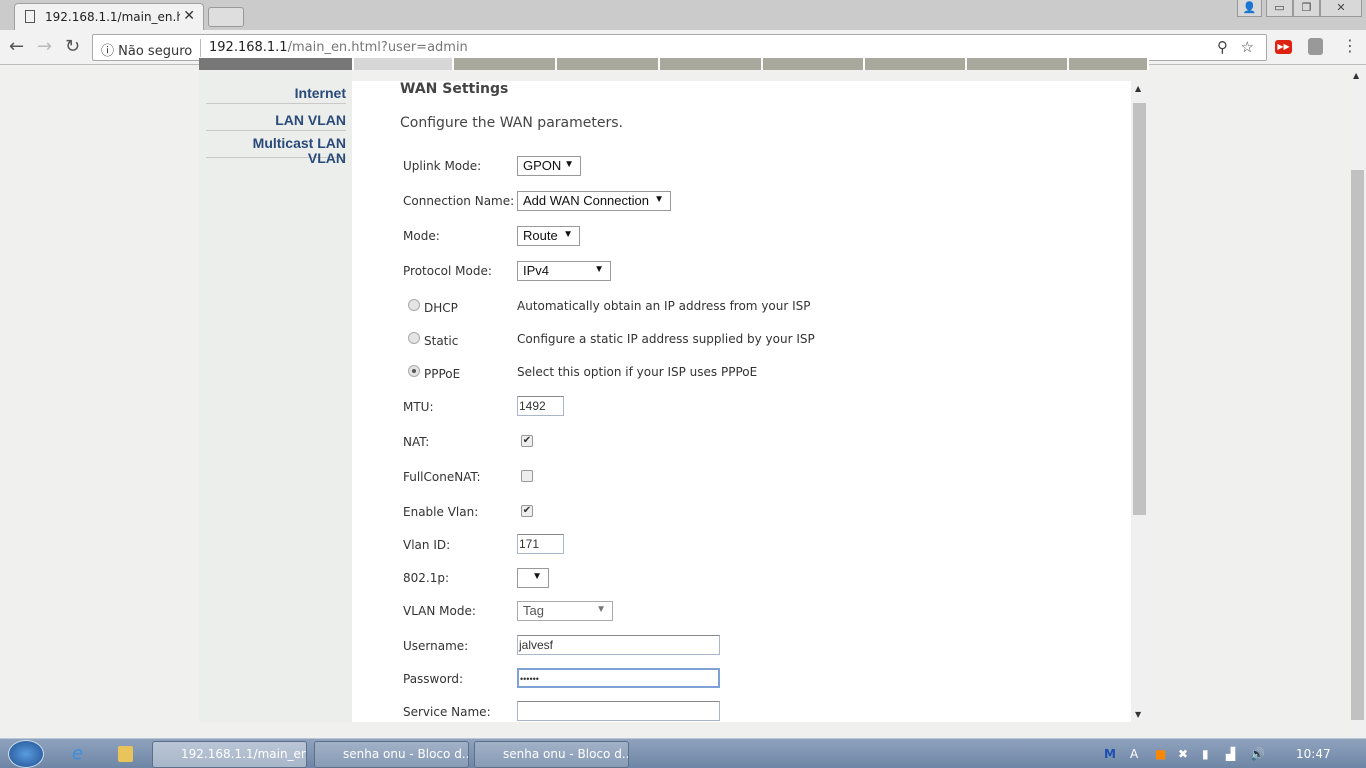 The image size is (1366, 768). I want to click on sidebar-item-multicast-lan-vlan: Multicast LAN VLAN, so click(276, 151).